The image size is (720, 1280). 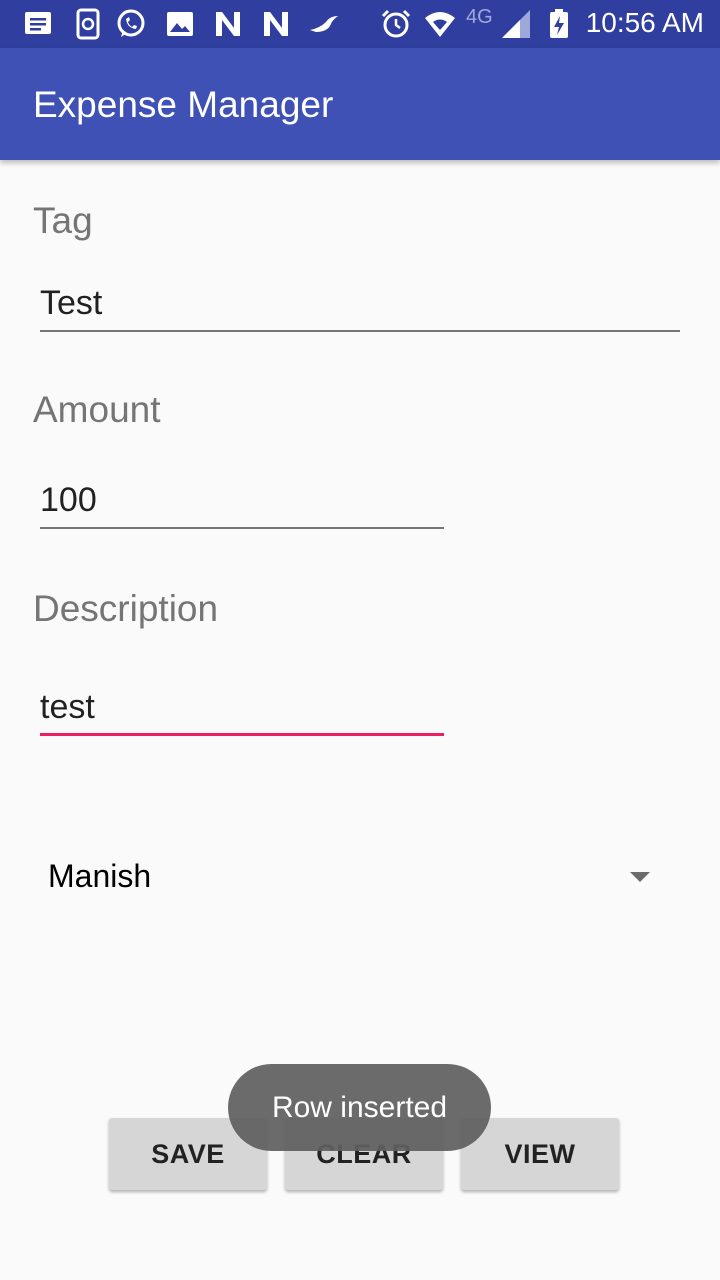 I want to click on tag-input, so click(x=360, y=303).